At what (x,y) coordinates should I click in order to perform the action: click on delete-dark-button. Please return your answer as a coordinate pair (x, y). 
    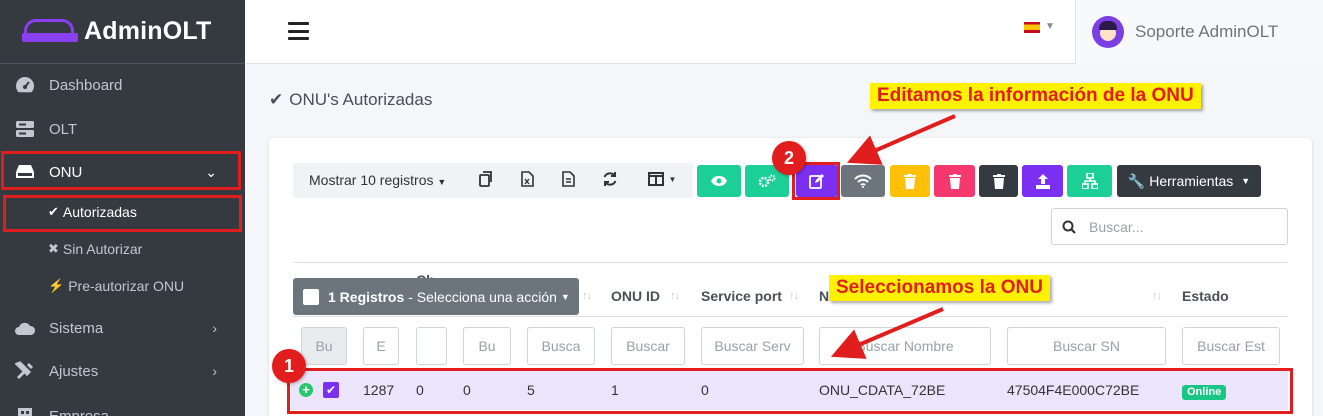
    Looking at the image, I should click on (998, 181).